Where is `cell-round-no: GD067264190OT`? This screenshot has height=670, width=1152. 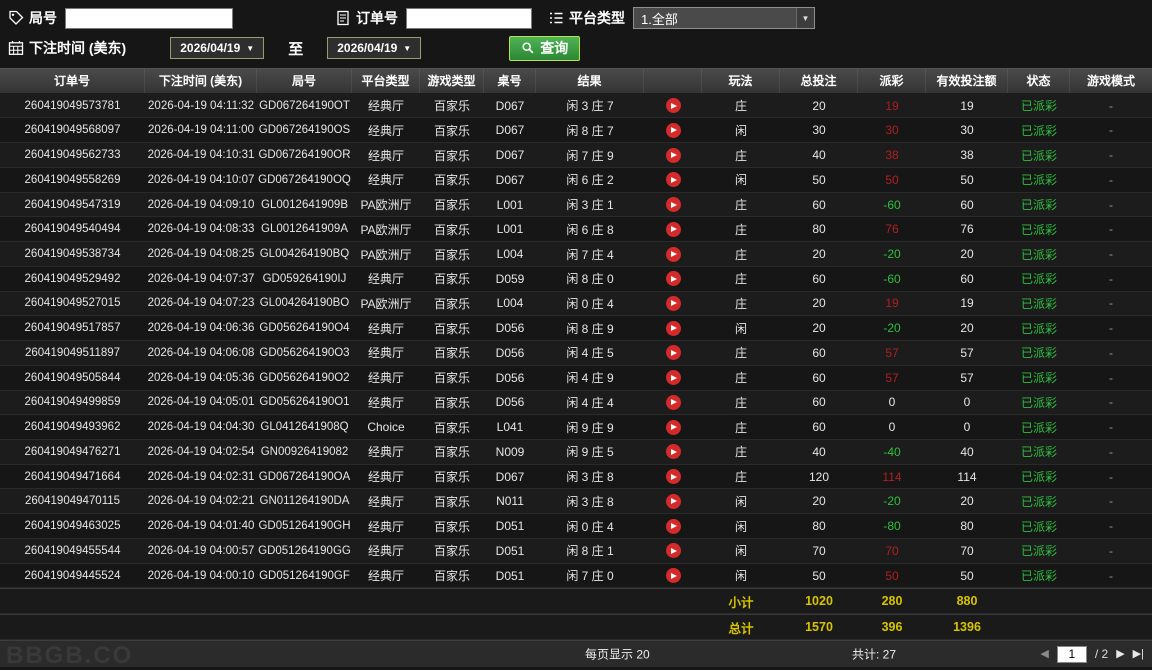 cell-round-no: GD067264190OT is located at coordinates (304, 105).